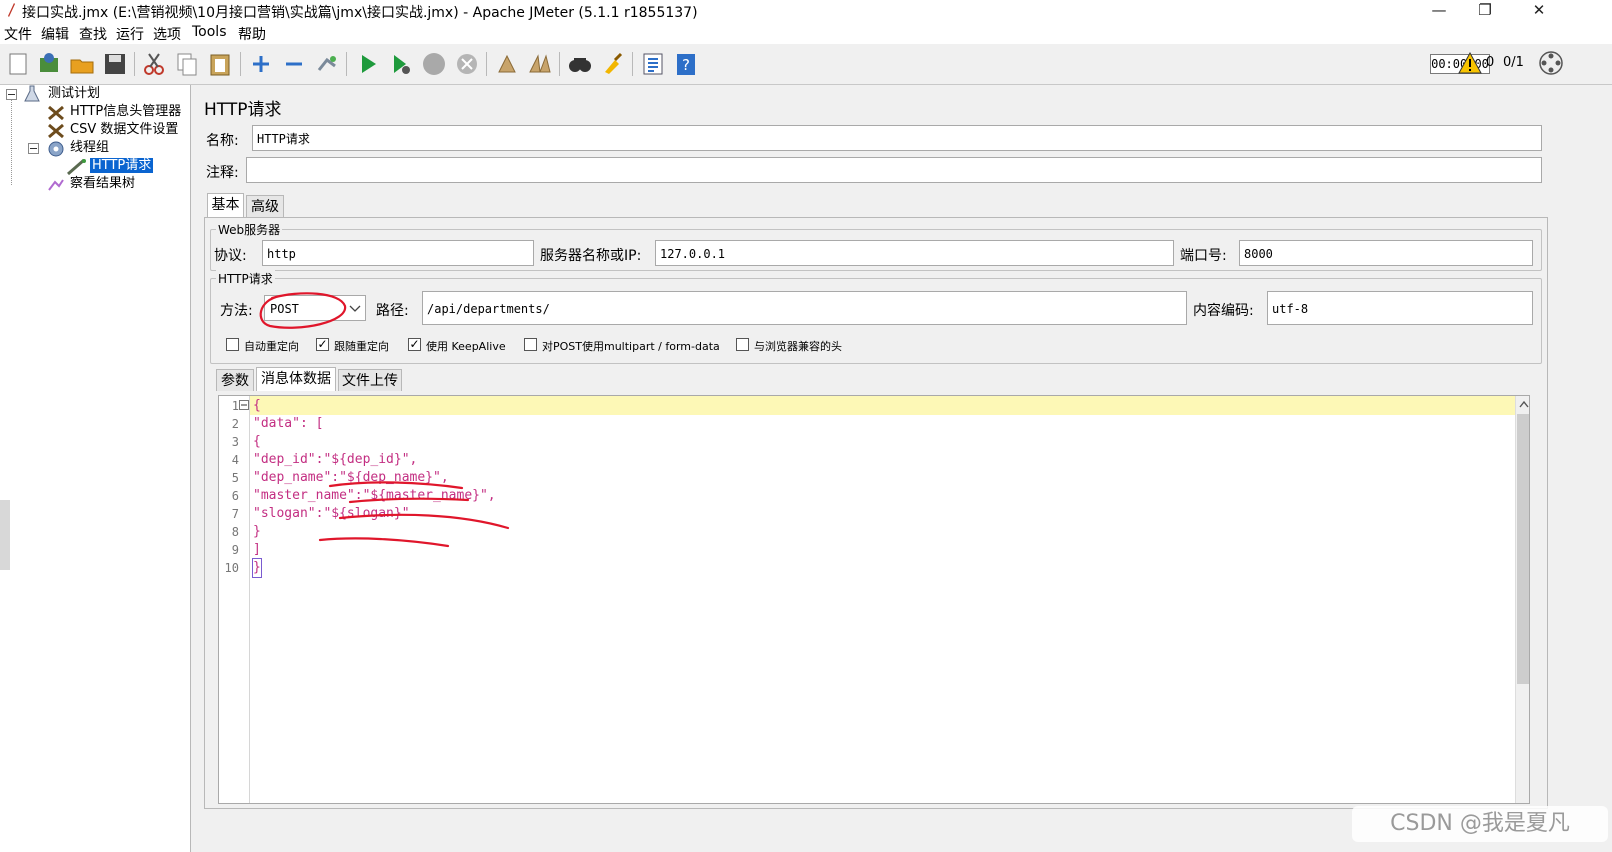  What do you see at coordinates (222, 173) in the screenshot?
I see `comment-label: 注释:` at bounding box center [222, 173].